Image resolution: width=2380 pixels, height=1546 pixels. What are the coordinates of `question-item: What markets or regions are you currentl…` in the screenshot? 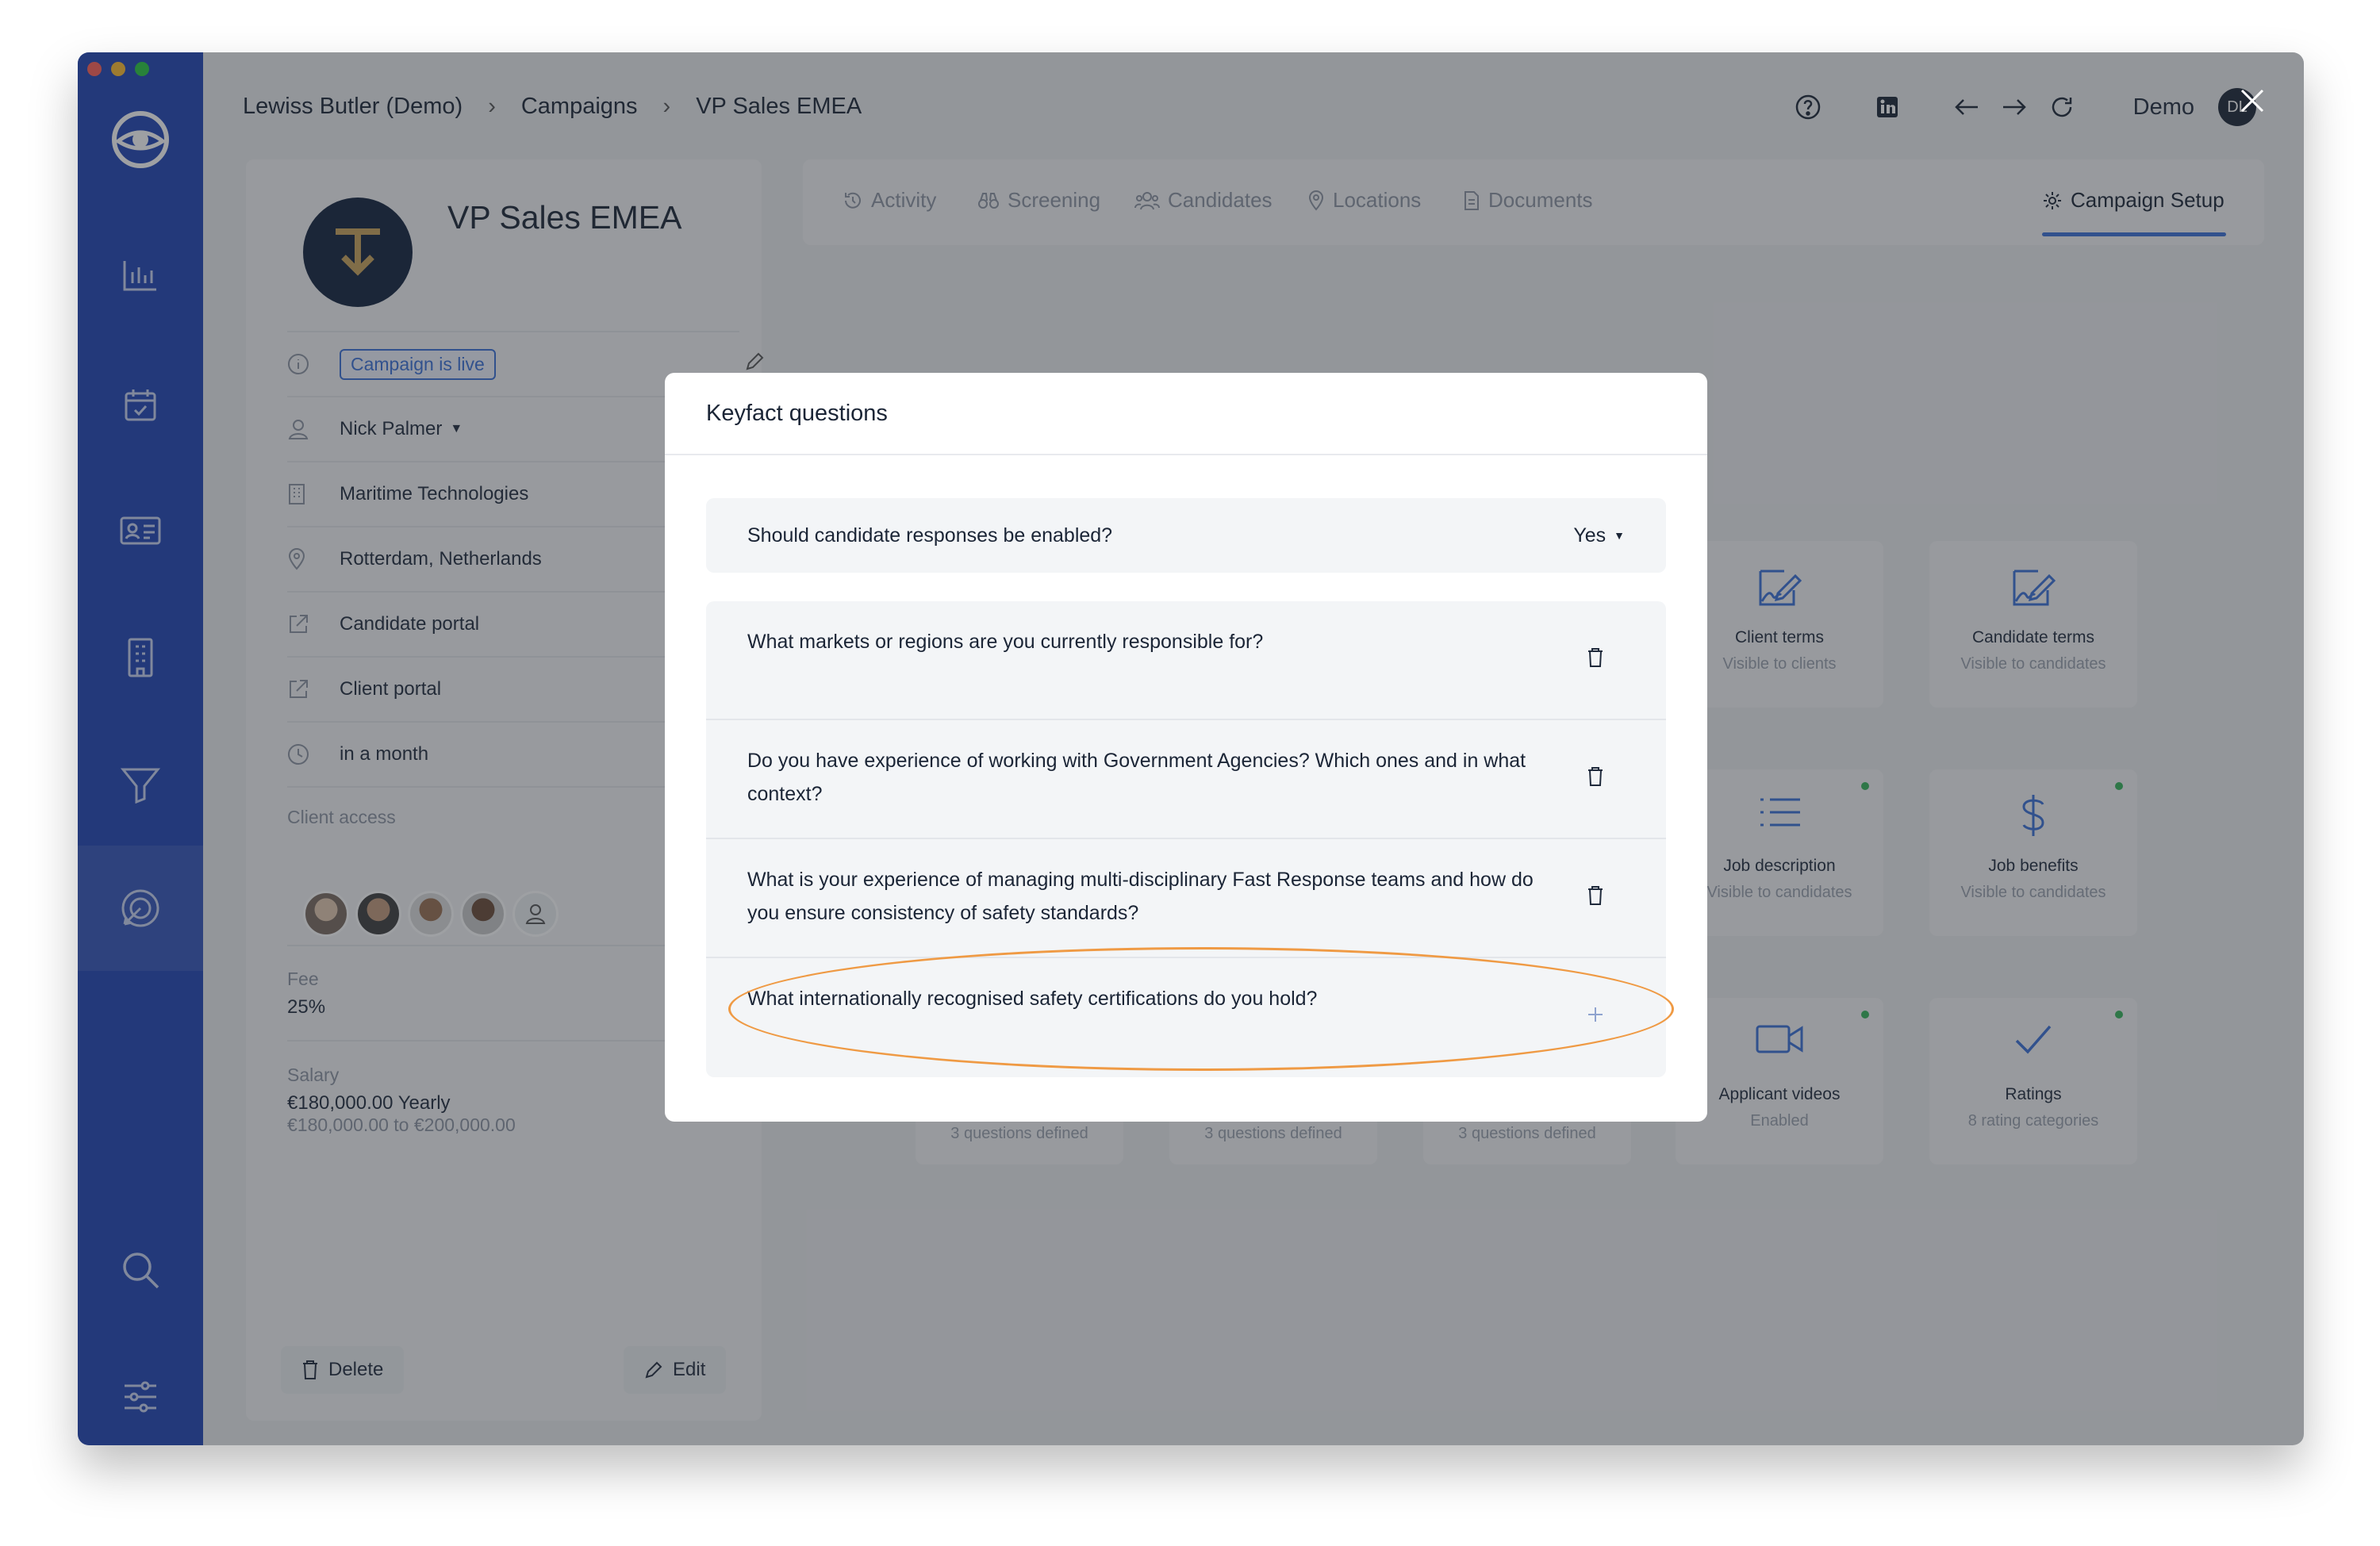 It's located at (1186, 660).